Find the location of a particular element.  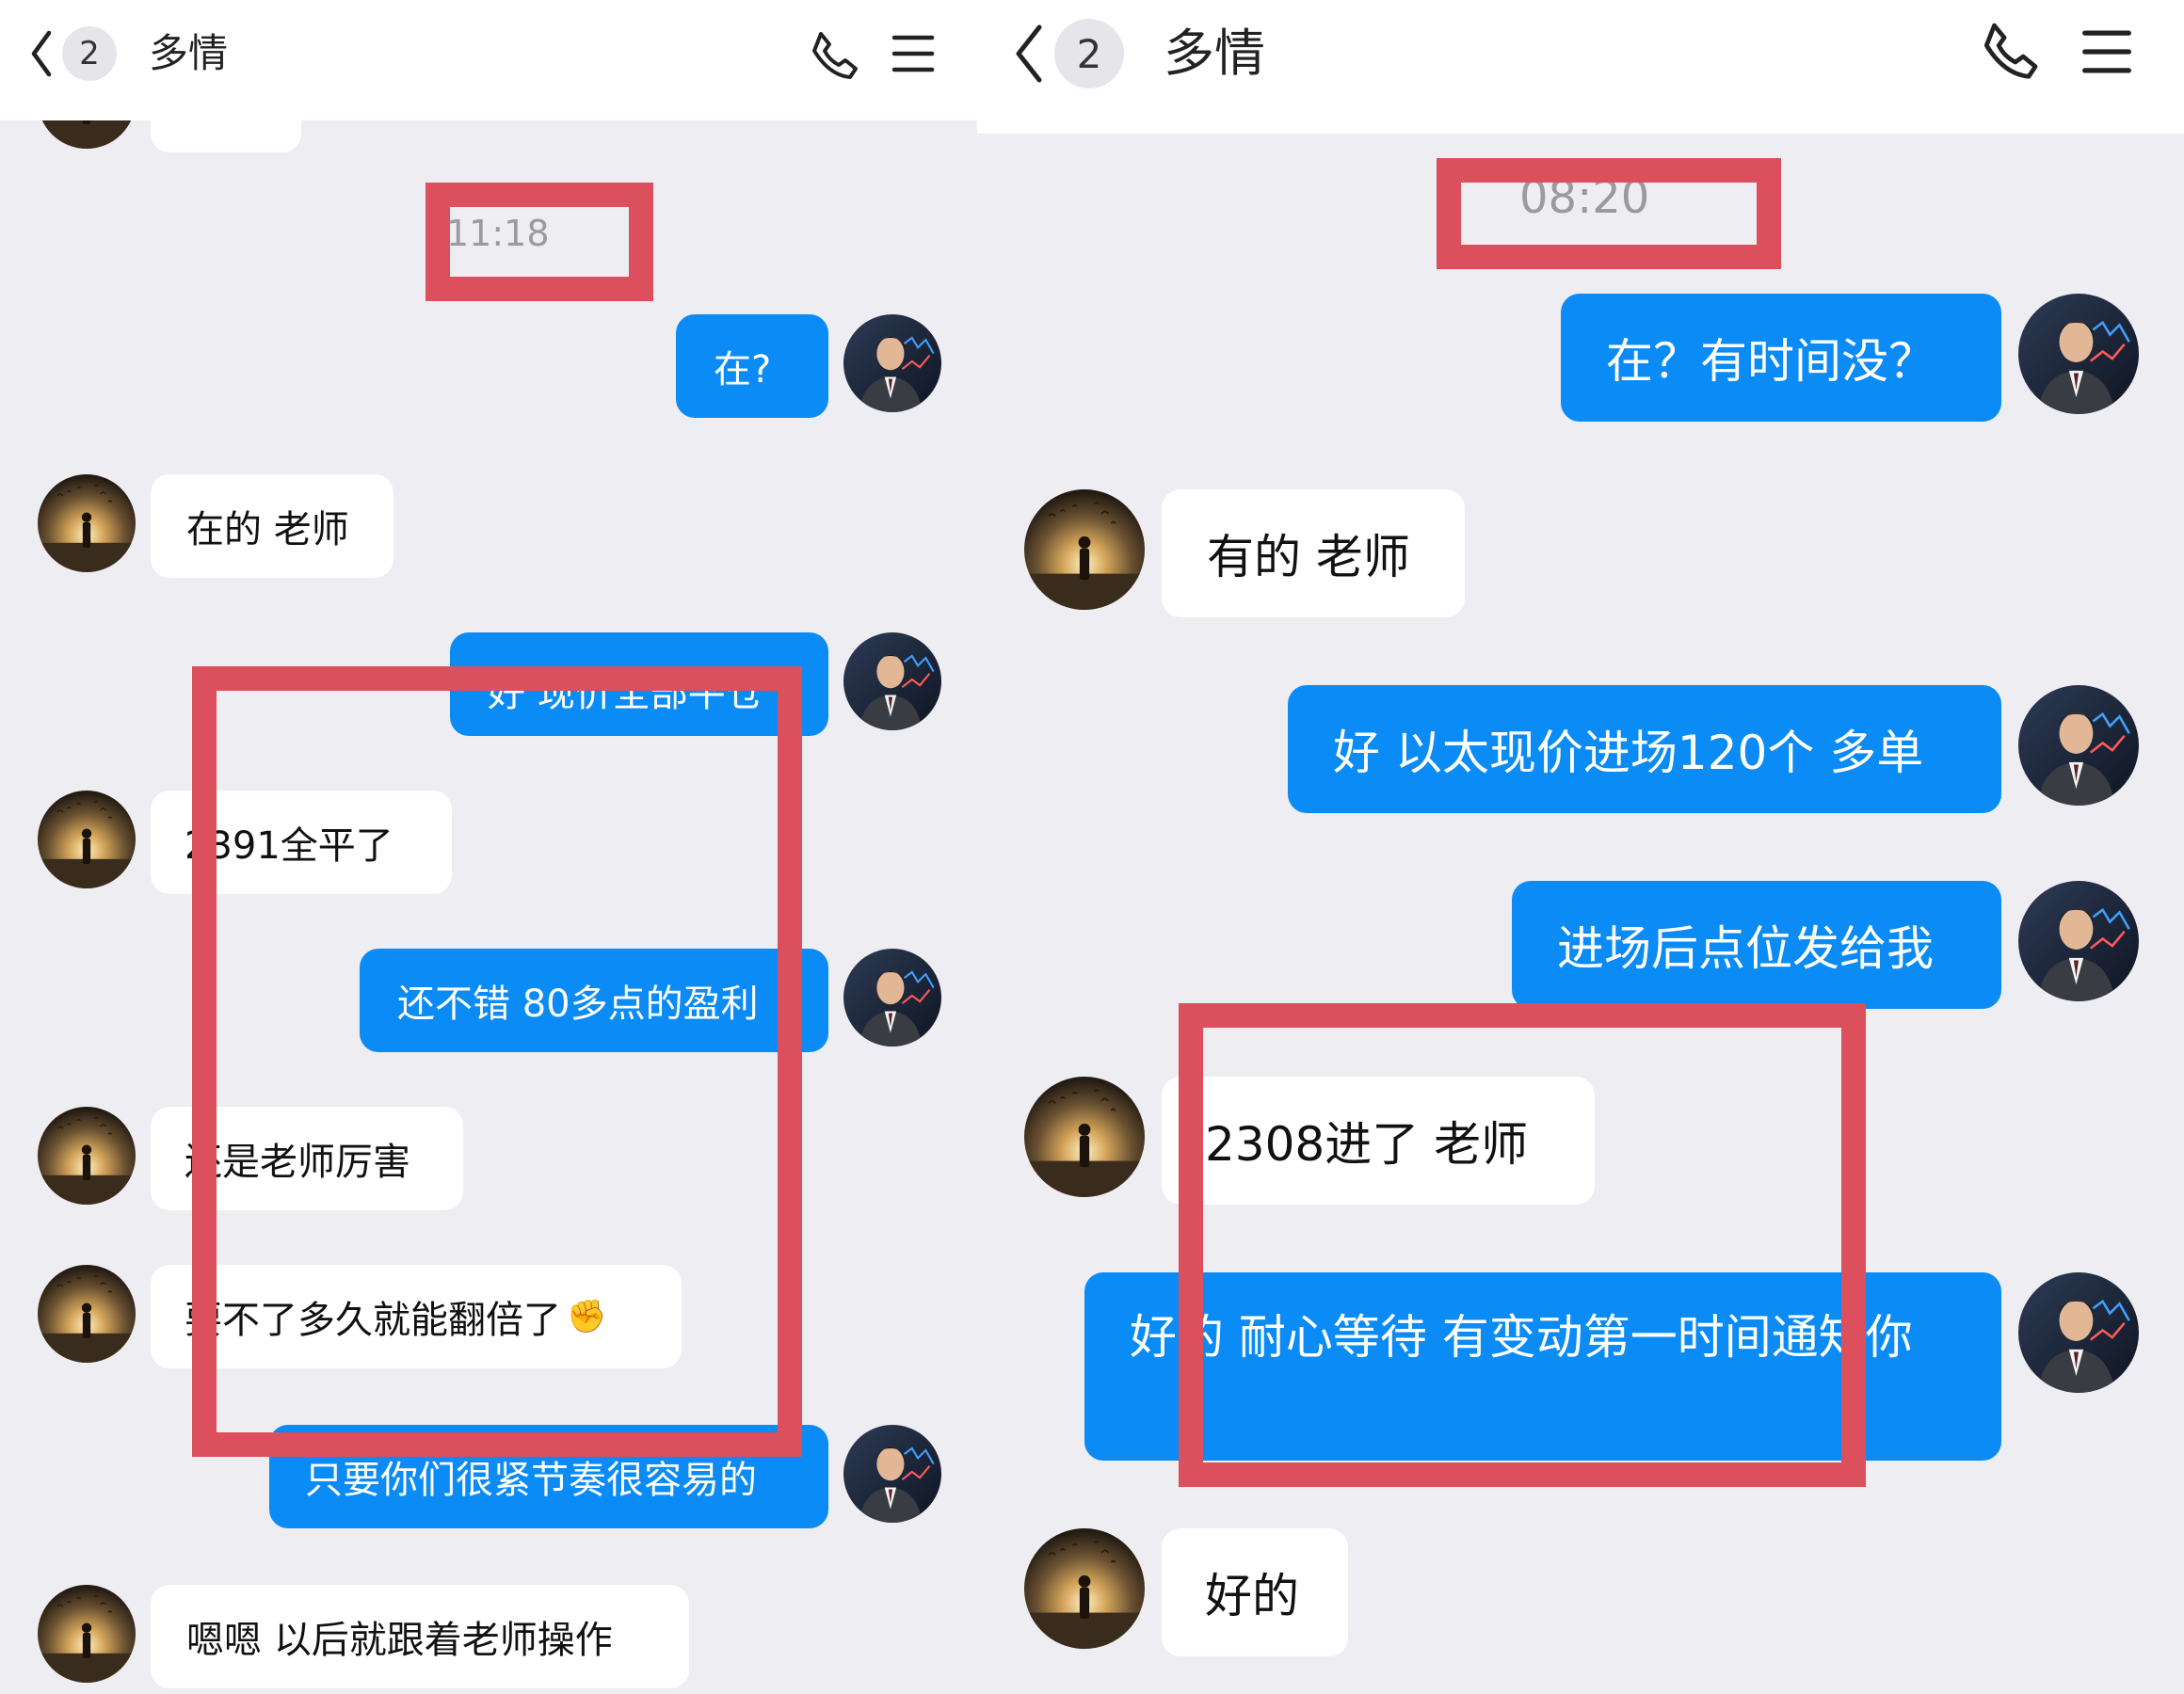

message-bubble-out: 进场后点位发给我 is located at coordinates (1756, 945).